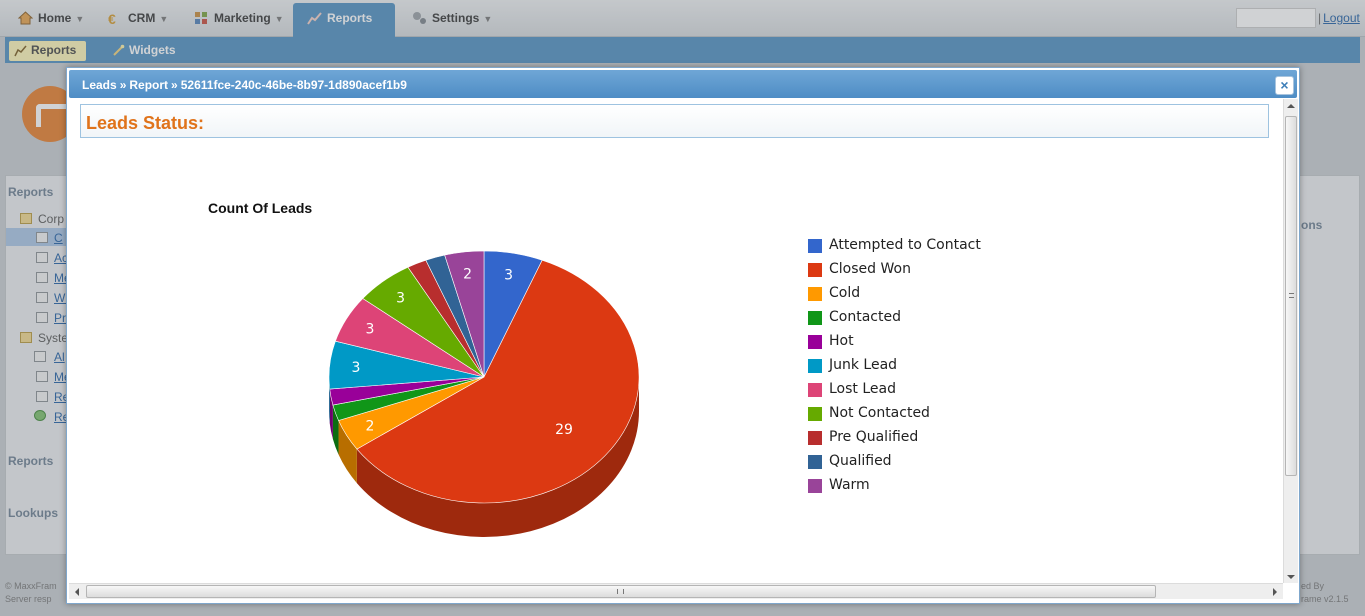 The width and height of the screenshot is (1365, 616). What do you see at coordinates (484, 393) in the screenshot?
I see `pie-chart: 3 29 2 3 3 3 2` at bounding box center [484, 393].